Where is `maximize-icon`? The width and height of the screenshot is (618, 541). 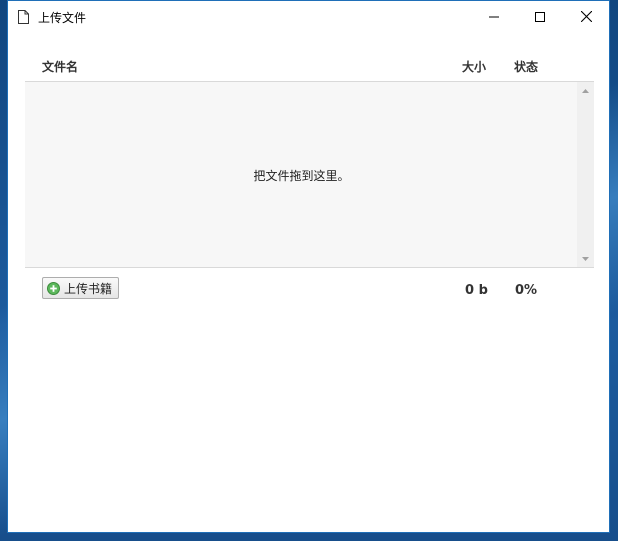
maximize-icon is located at coordinates (540, 16).